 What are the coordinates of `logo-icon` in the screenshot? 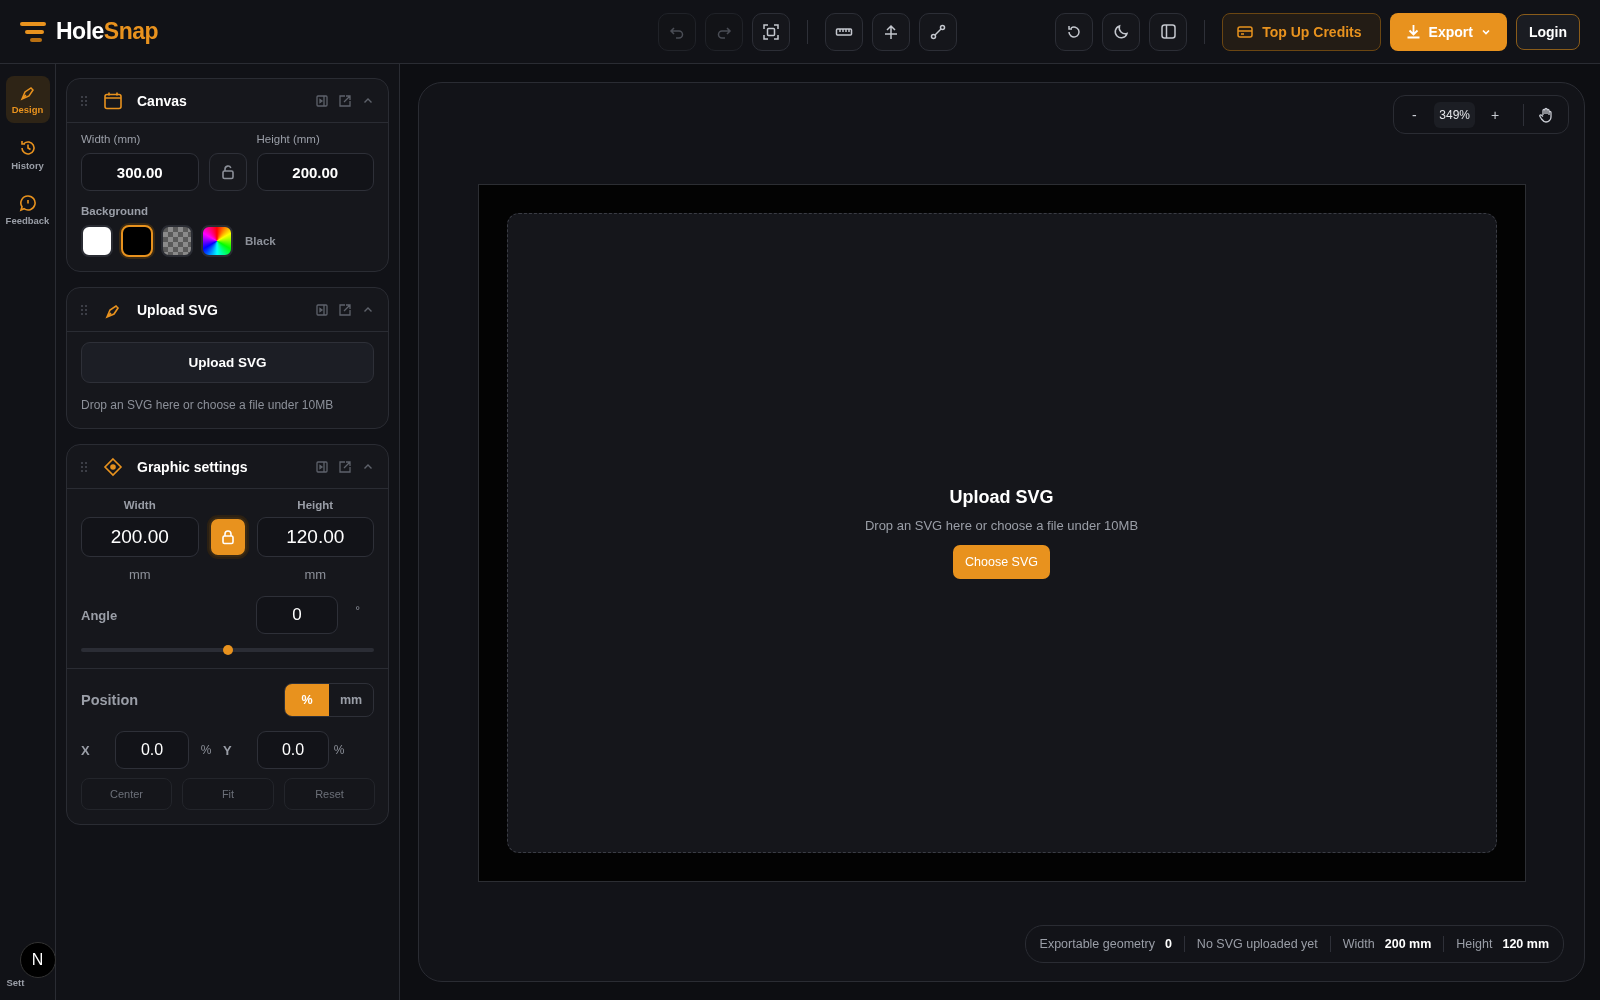 It's located at (33, 31).